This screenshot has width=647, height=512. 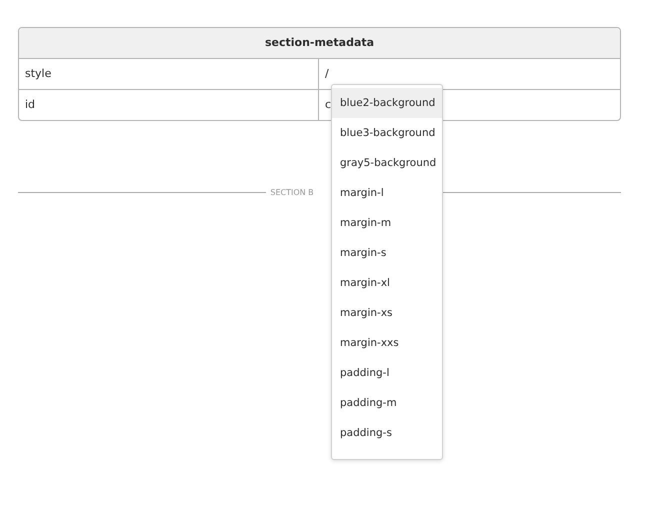 I want to click on dropdown-option: blue3-background, so click(x=387, y=133).